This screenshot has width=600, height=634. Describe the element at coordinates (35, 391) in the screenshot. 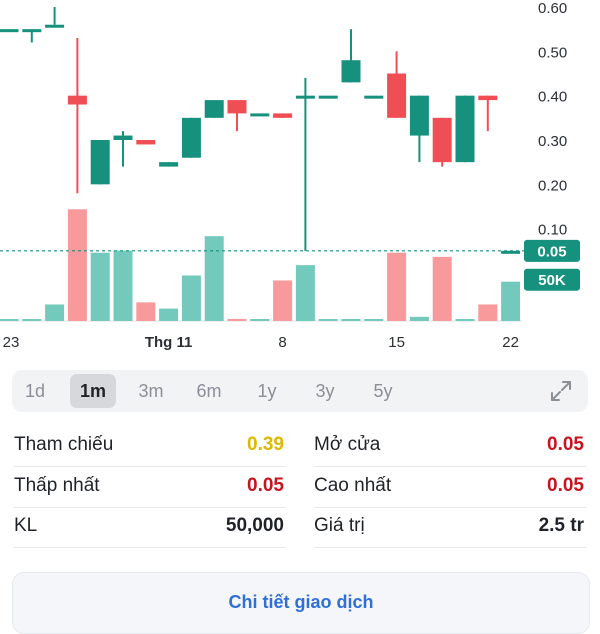

I see `timeframe-1d: 1d` at that location.